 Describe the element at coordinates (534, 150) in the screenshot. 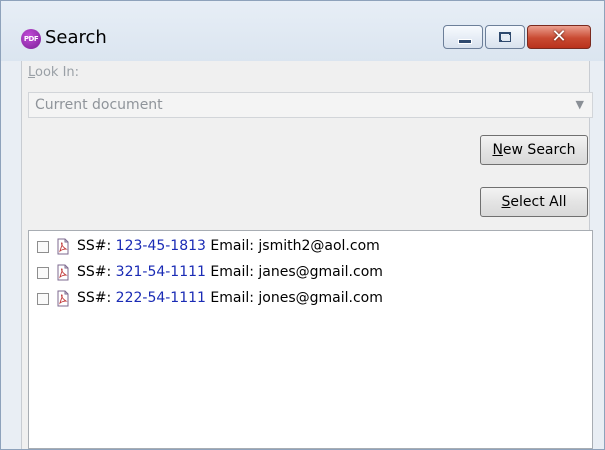

I see `new-search-button: New Search` at that location.